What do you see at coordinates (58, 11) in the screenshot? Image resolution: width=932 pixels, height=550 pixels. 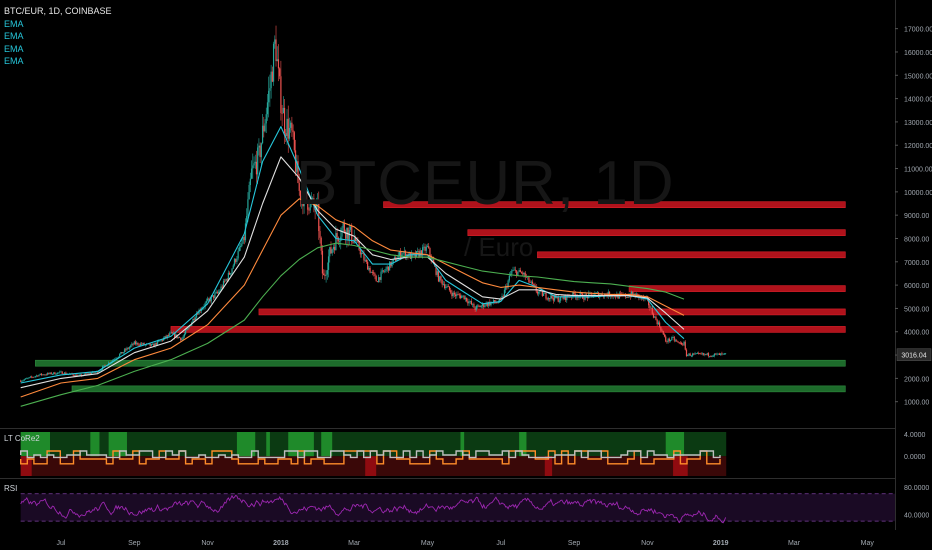 I see `symbol-title: BTC/EUR, 1D, COINBASE` at bounding box center [58, 11].